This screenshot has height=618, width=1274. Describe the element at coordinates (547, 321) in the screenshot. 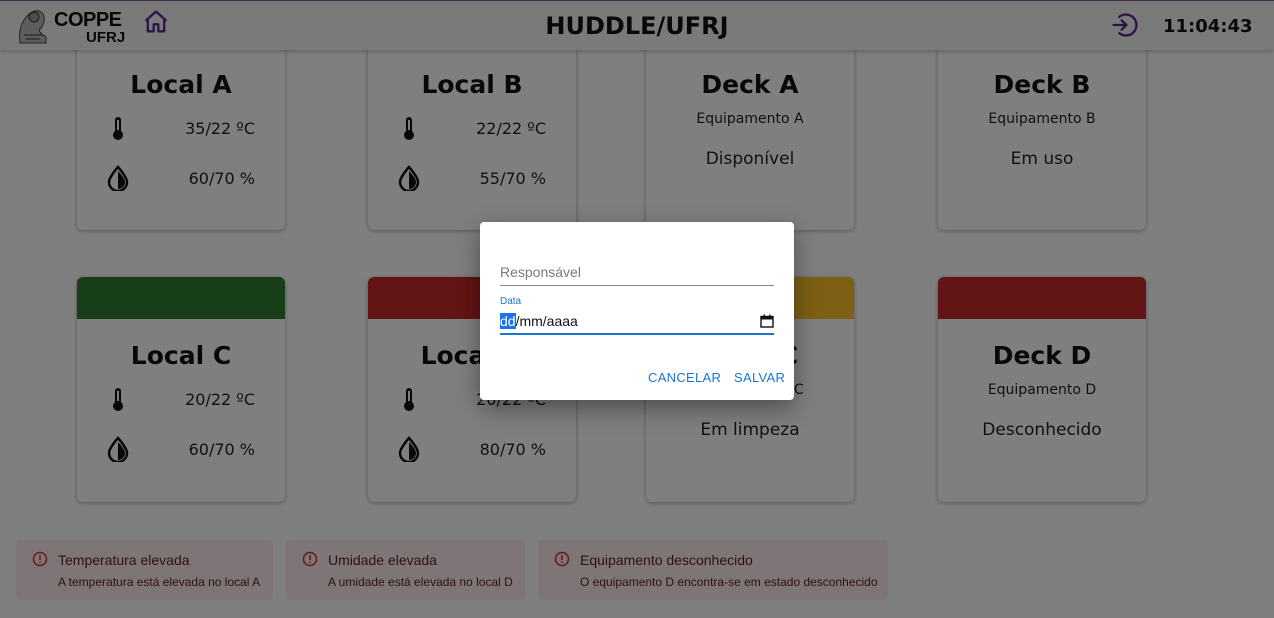

I see `date-rest-segment: /mm/aaaa` at that location.